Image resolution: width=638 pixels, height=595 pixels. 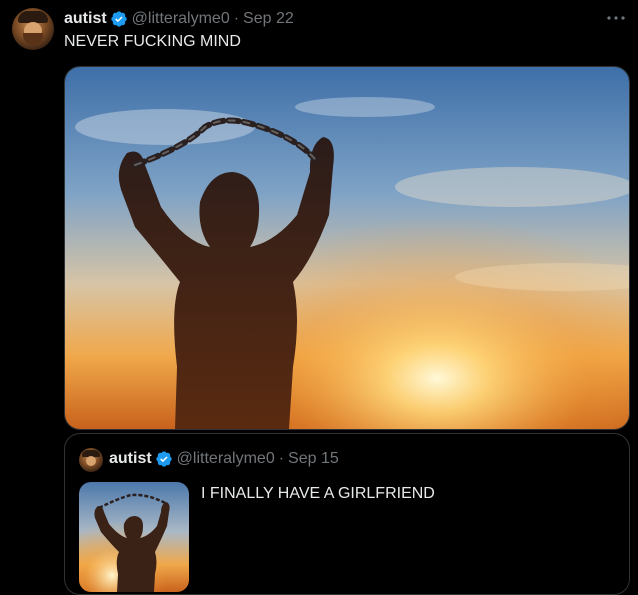 What do you see at coordinates (318, 493) in the screenshot?
I see `quoted-tweet-text: I FINALLY HAVE A GIRLFRIEND` at bounding box center [318, 493].